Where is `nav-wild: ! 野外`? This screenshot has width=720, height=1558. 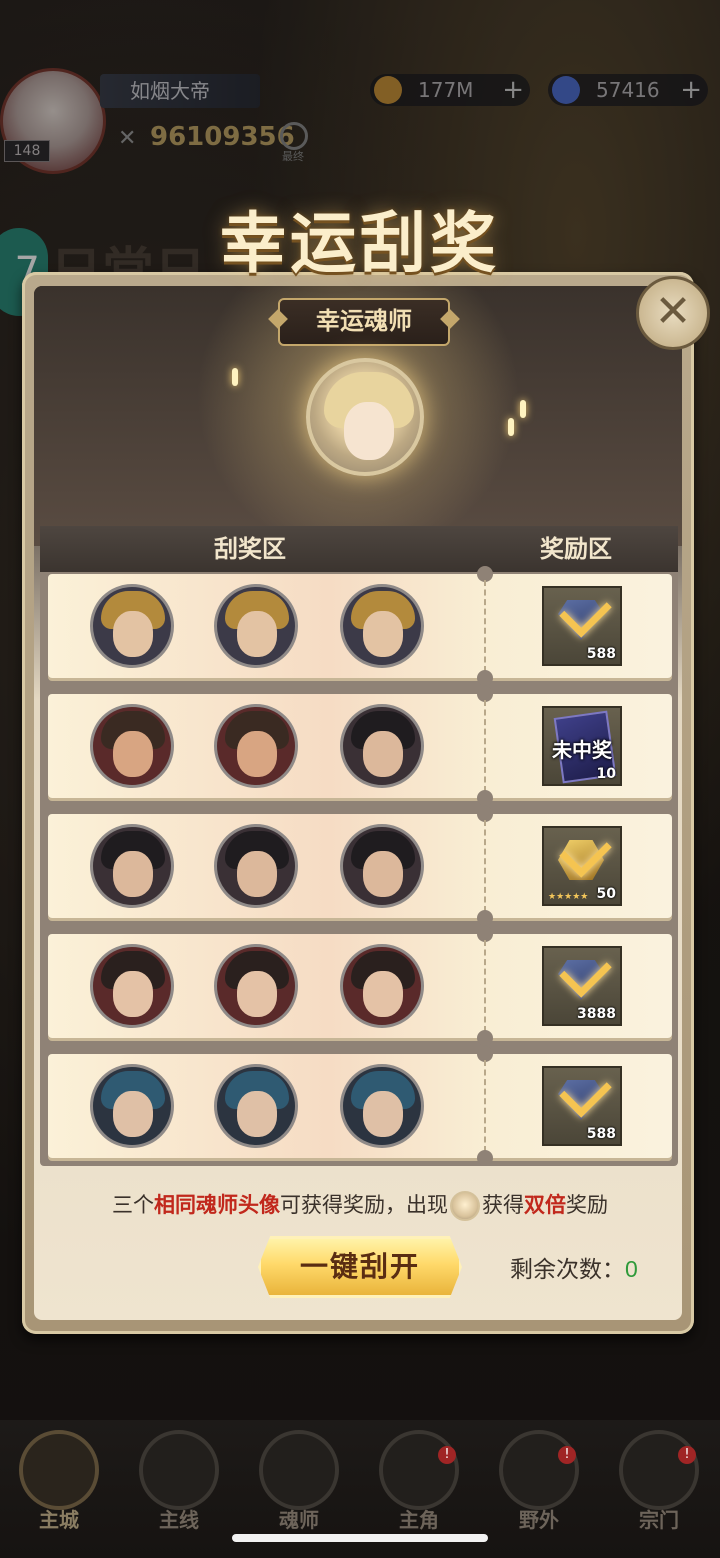 nav-wild: ! 野外 is located at coordinates (539, 1485).